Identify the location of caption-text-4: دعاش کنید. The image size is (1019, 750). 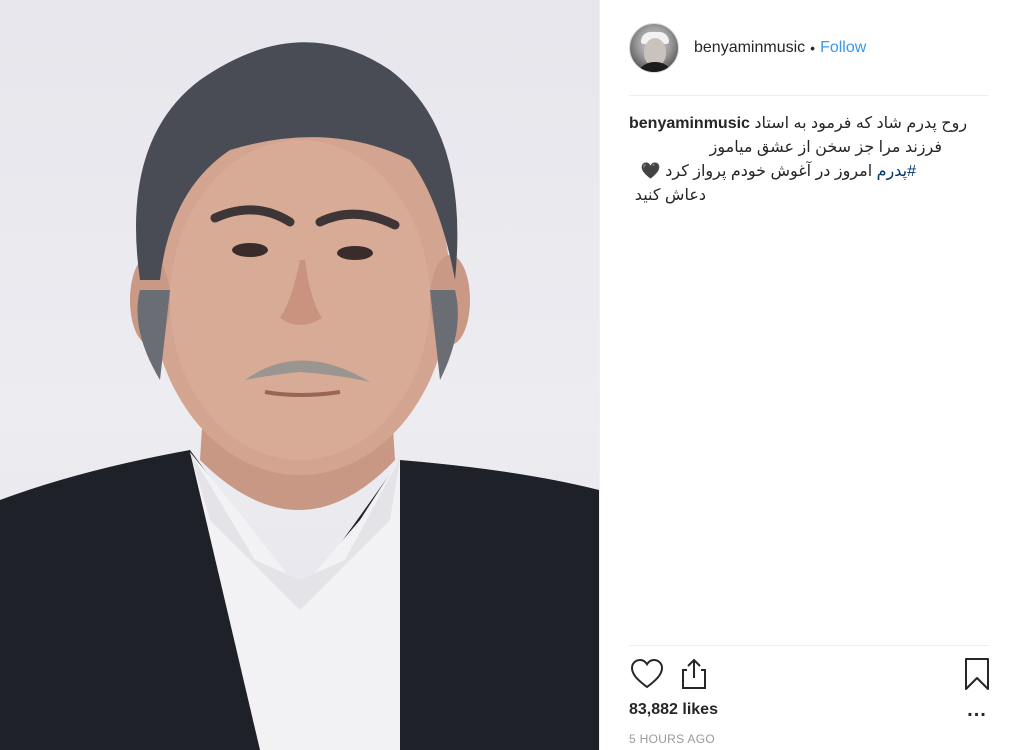
(670, 195).